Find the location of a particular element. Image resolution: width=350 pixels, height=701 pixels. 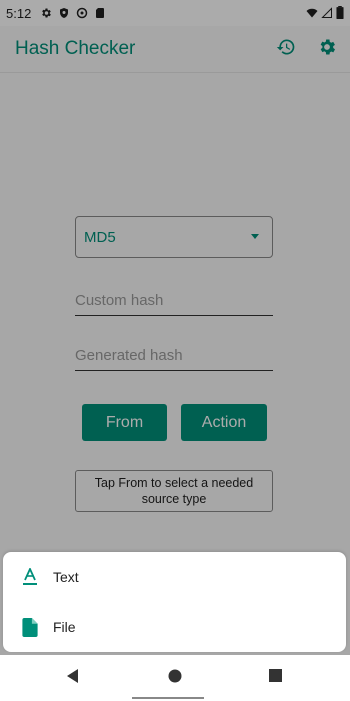

source-type-bottom-sheet: Text File is located at coordinates (174, 602).